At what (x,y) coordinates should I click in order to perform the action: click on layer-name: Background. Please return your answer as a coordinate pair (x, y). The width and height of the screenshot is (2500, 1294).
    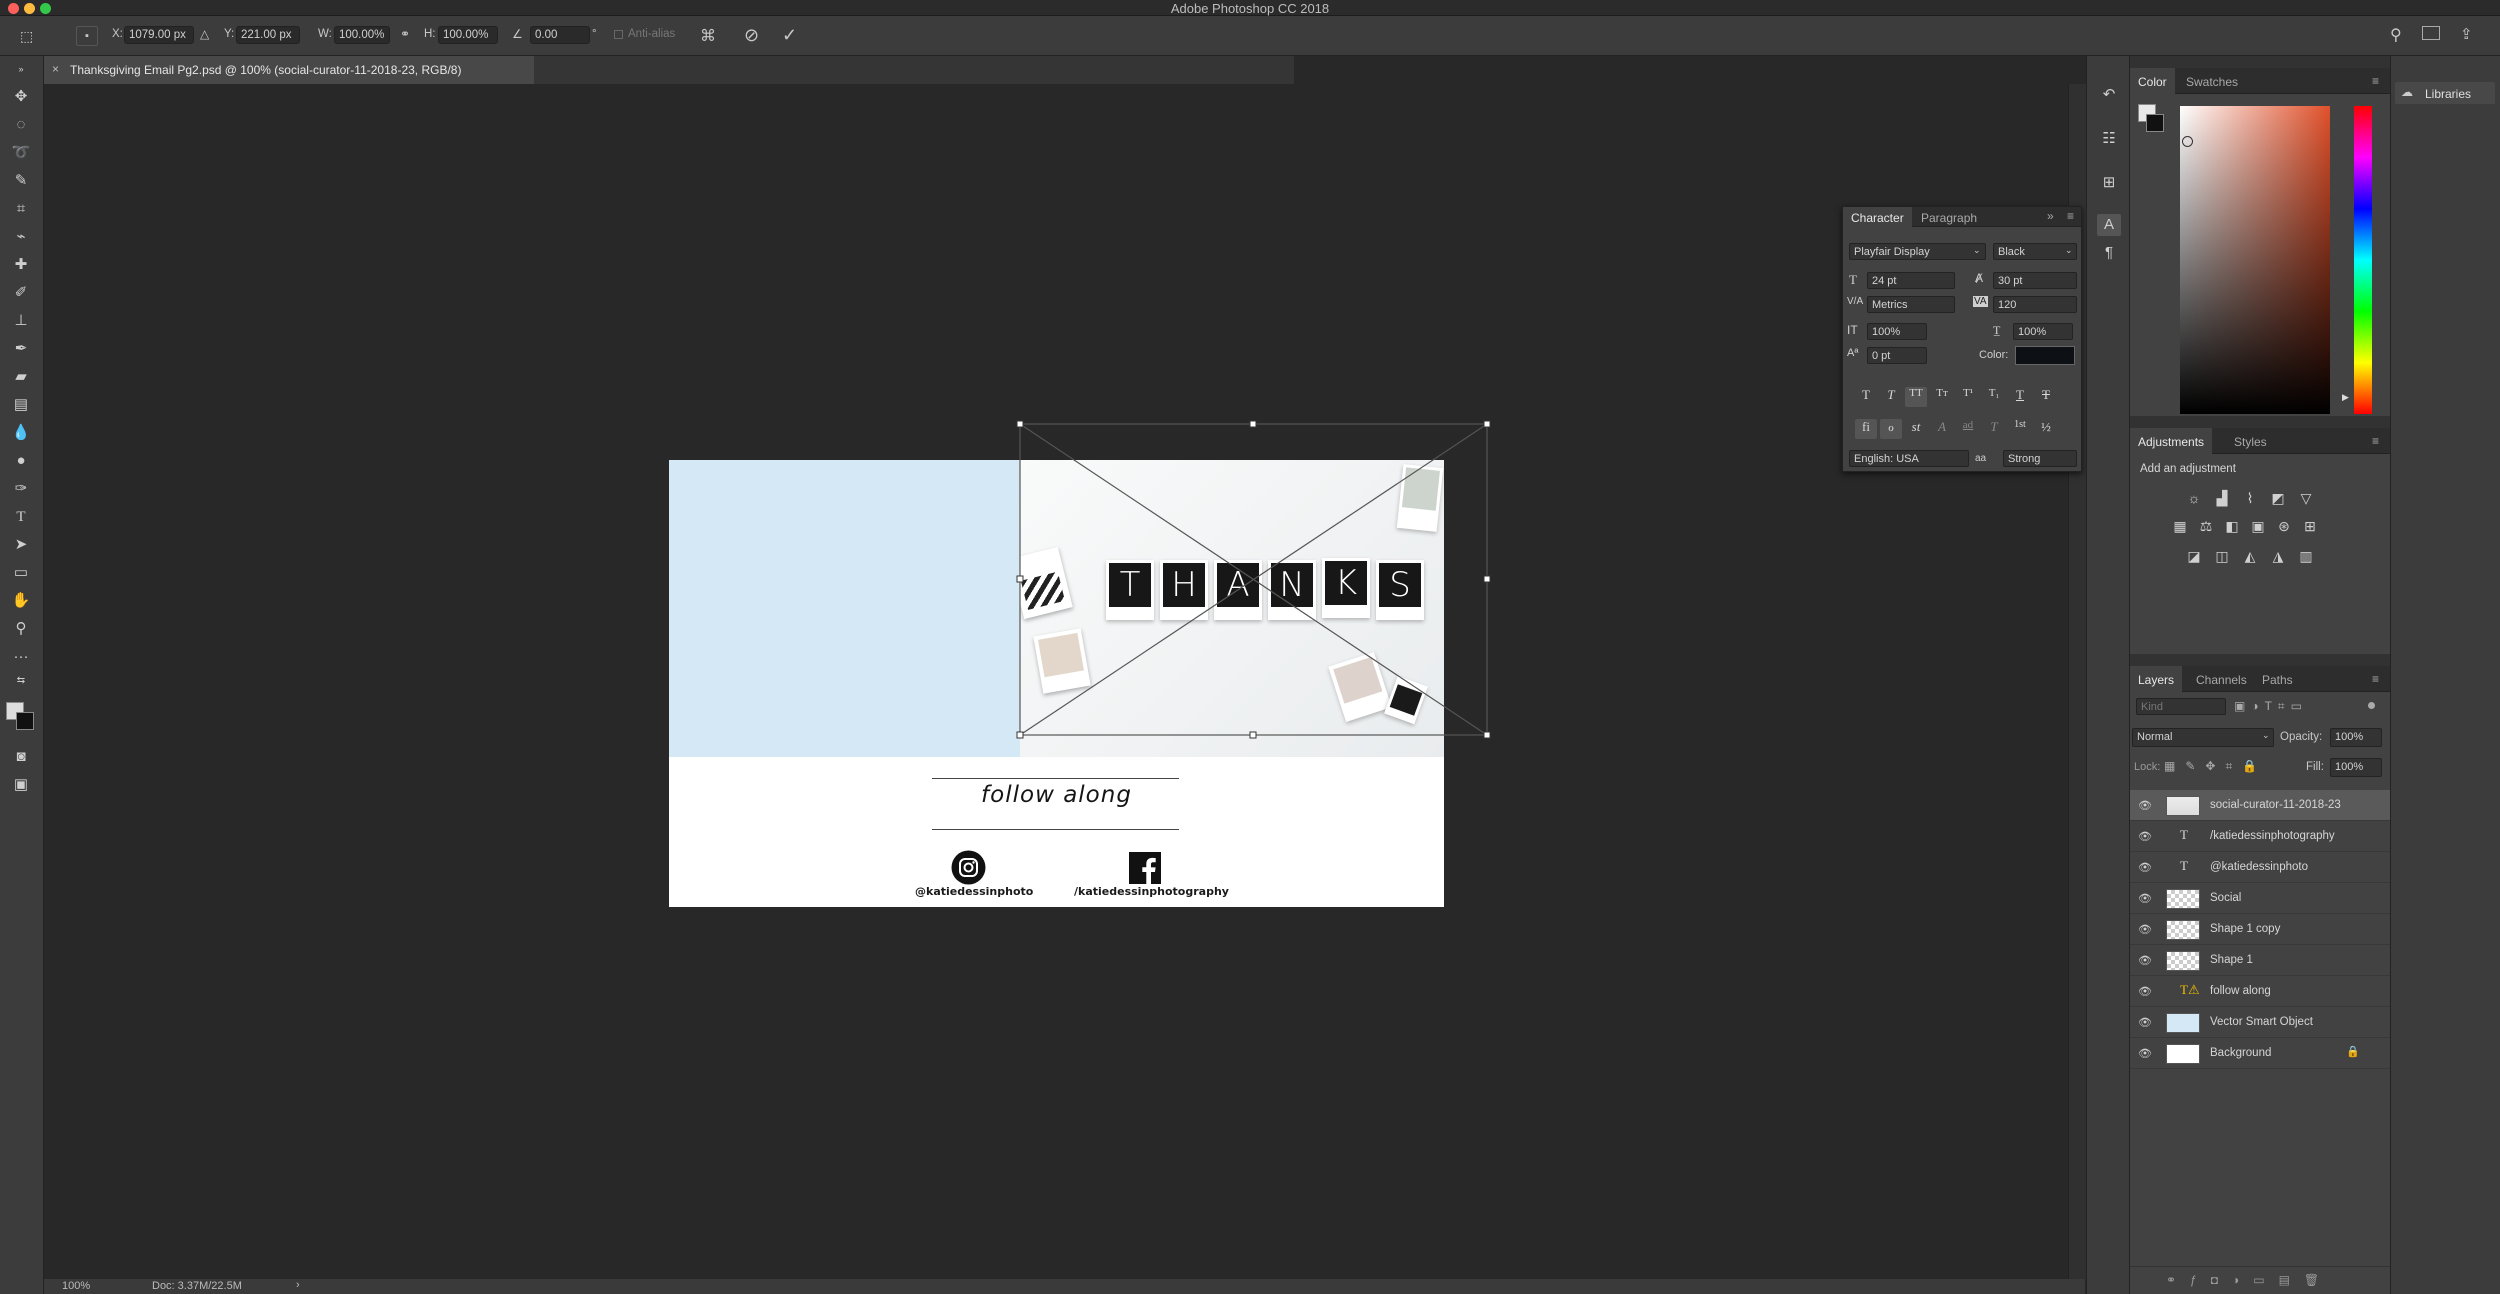
    Looking at the image, I should click on (2240, 1053).